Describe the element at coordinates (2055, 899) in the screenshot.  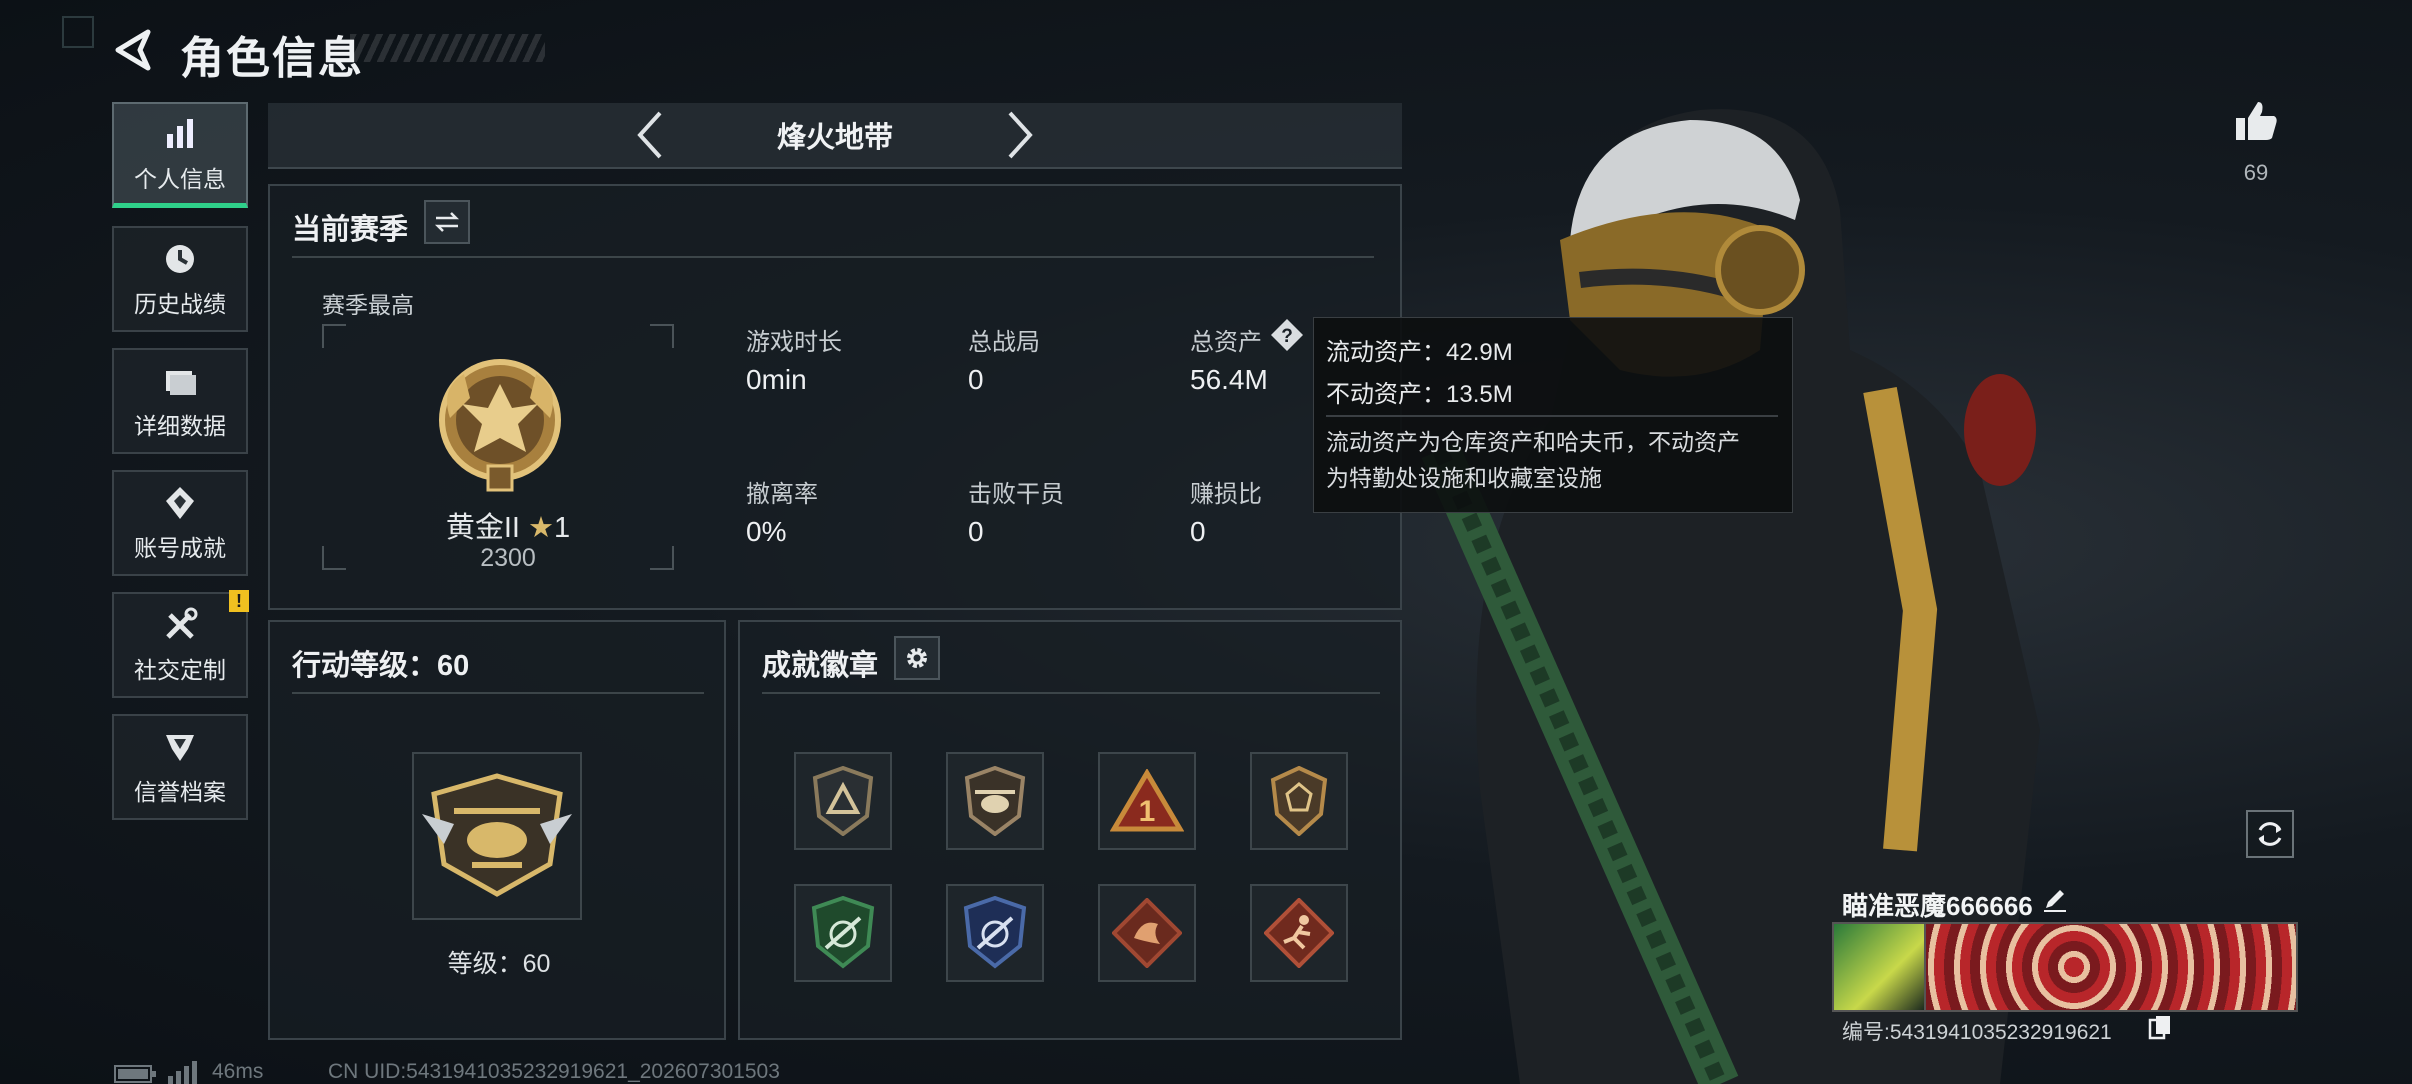
I see `edit-pencil-icon` at that location.